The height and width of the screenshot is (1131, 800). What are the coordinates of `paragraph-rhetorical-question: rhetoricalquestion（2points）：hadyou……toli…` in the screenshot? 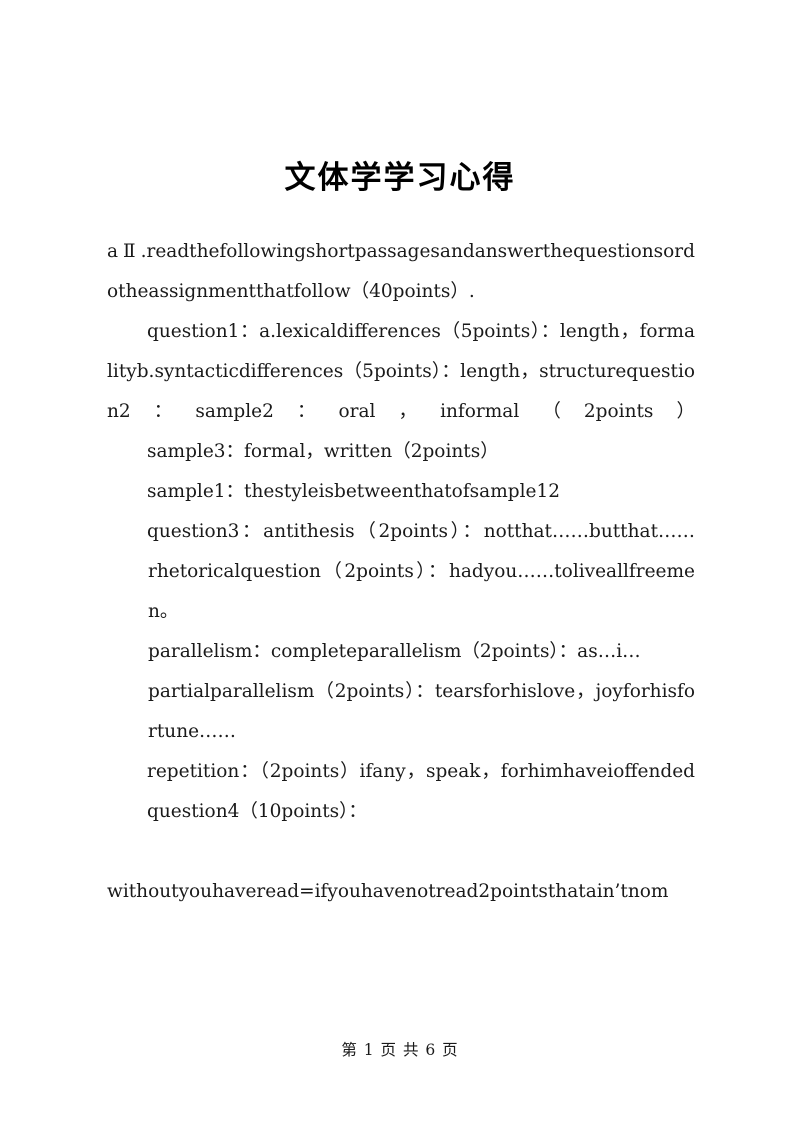 It's located at (421, 591).